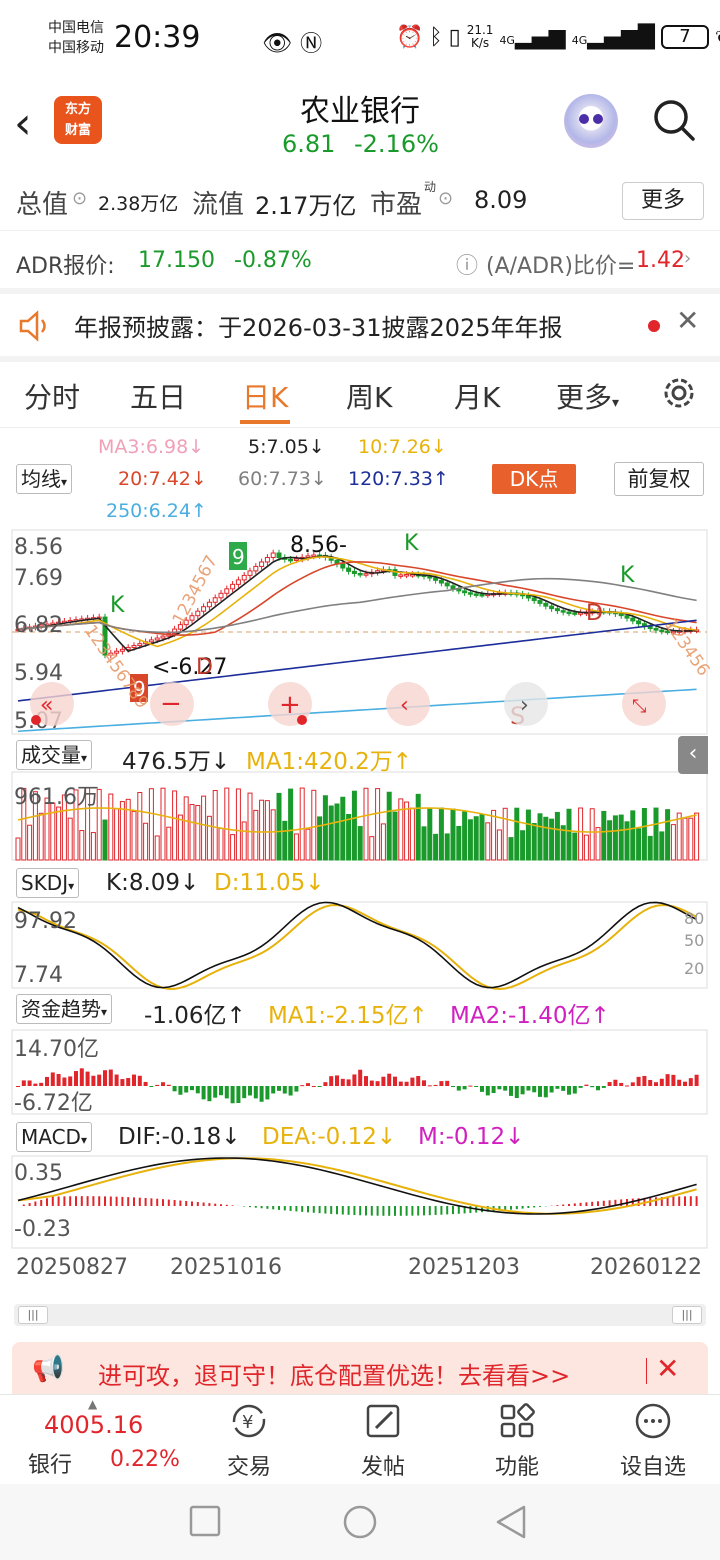 The width and height of the screenshot is (720, 1560). What do you see at coordinates (679, 393) in the screenshot?
I see `gear-icon` at bounding box center [679, 393].